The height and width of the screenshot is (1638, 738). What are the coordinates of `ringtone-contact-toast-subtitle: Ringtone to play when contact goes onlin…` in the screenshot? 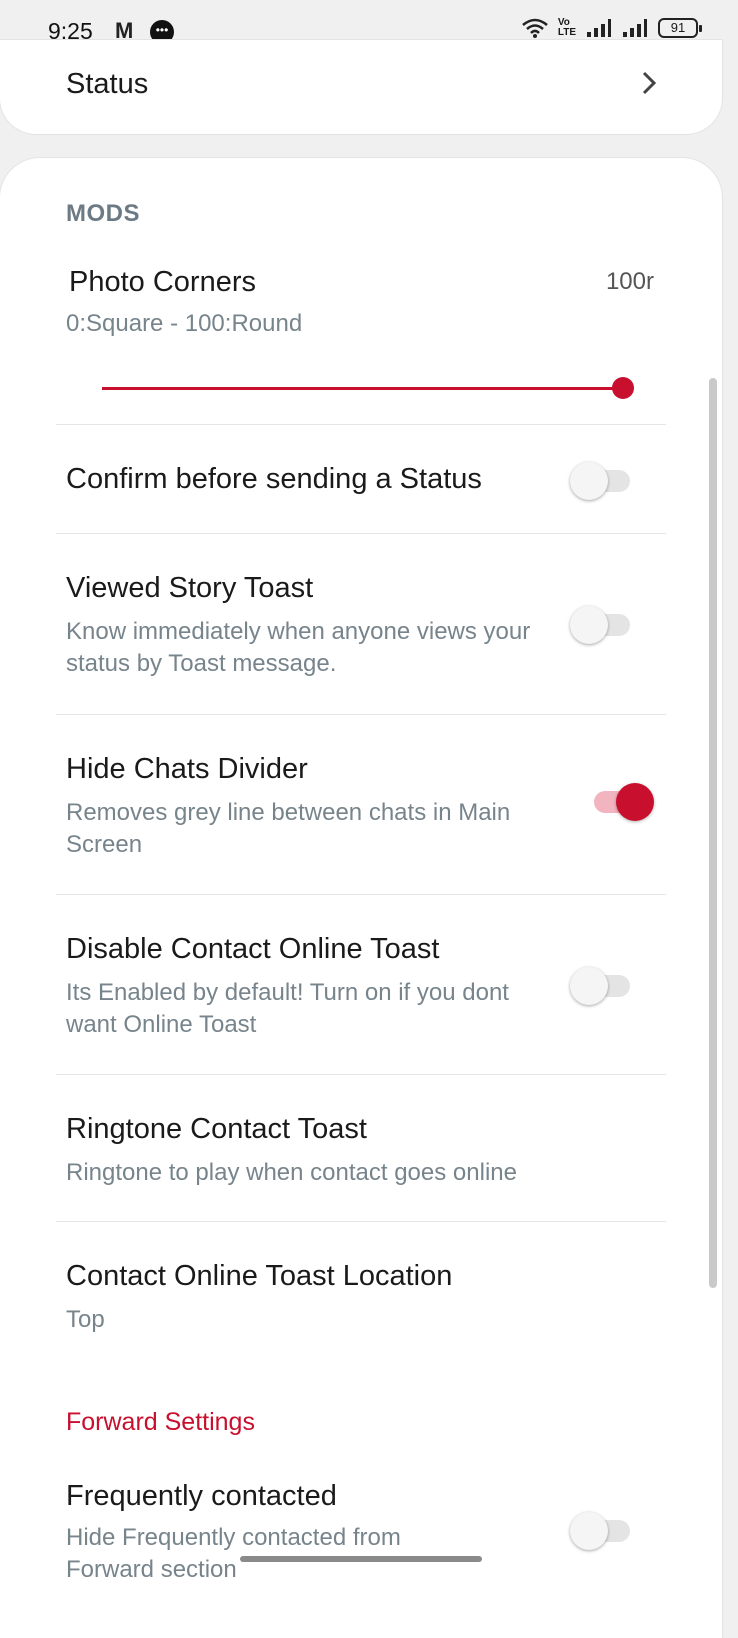 It's located at (291, 1172).